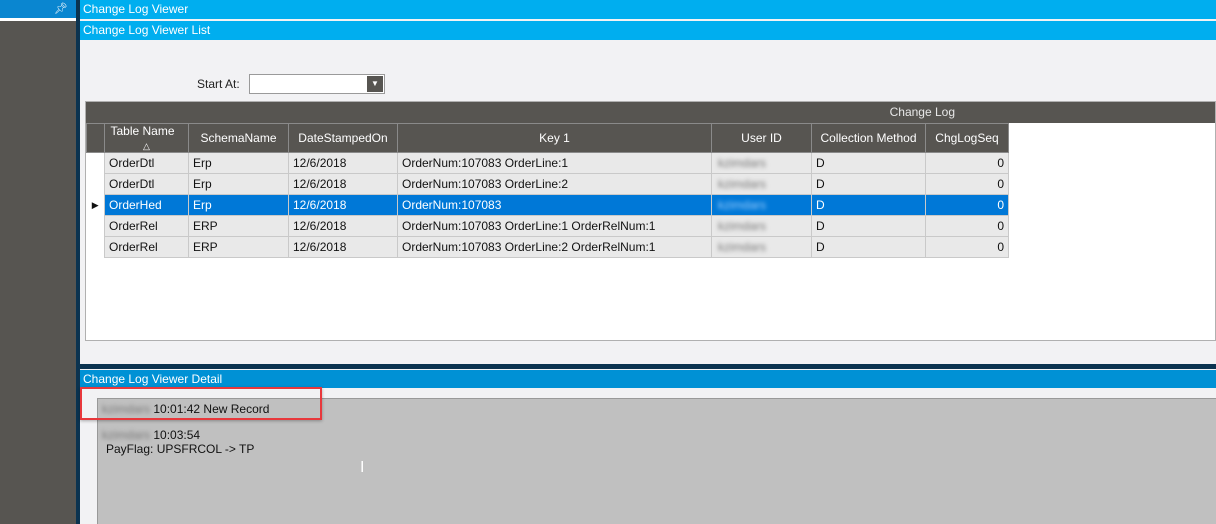  I want to click on column-header: Key 1, so click(554, 138).